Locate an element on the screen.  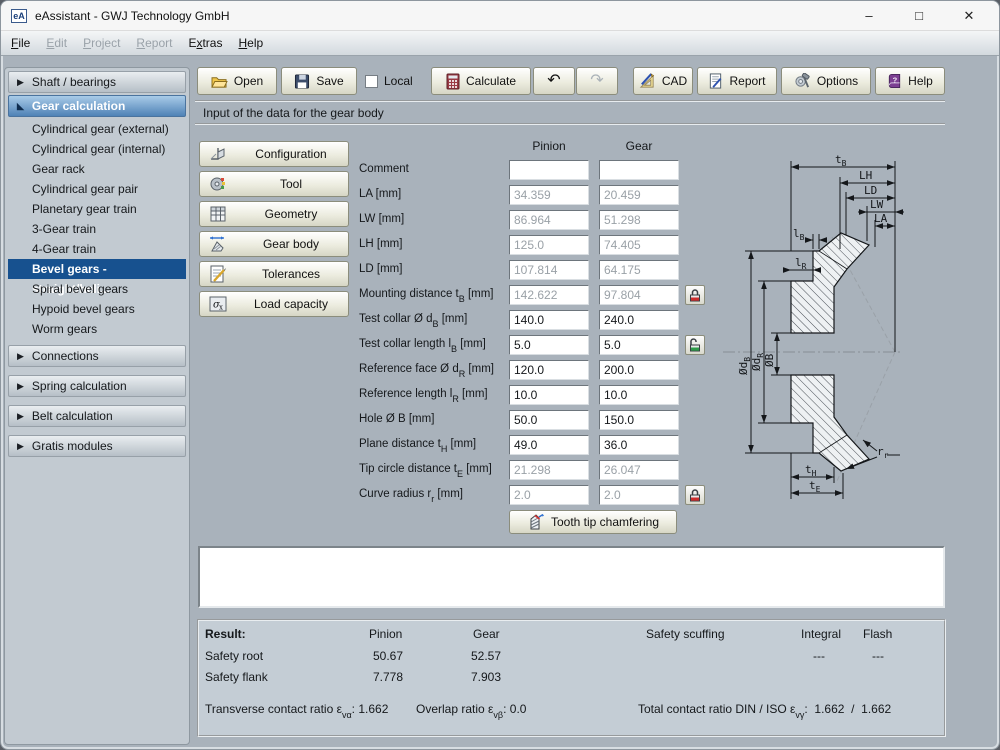
curve-radius-pinion-input is located at coordinates (549, 495).